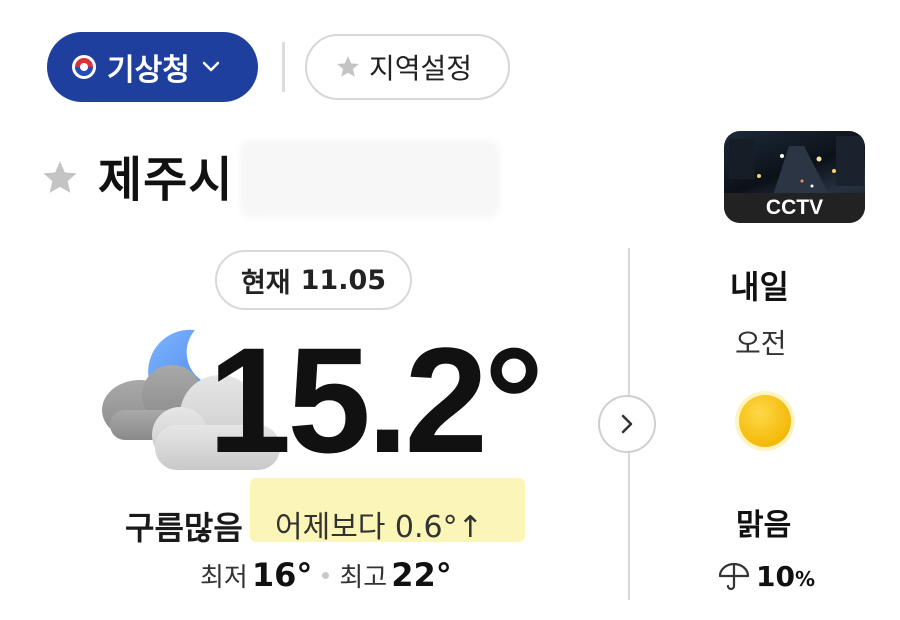  I want to click on region-button-label: 지역설정, so click(421, 68).